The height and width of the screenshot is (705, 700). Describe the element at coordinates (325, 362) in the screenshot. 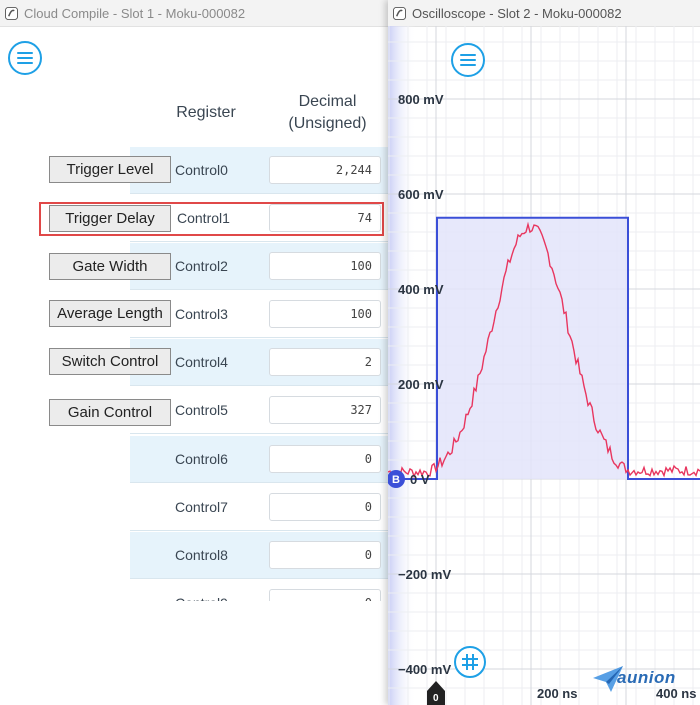

I see `register-value-input: 2` at that location.